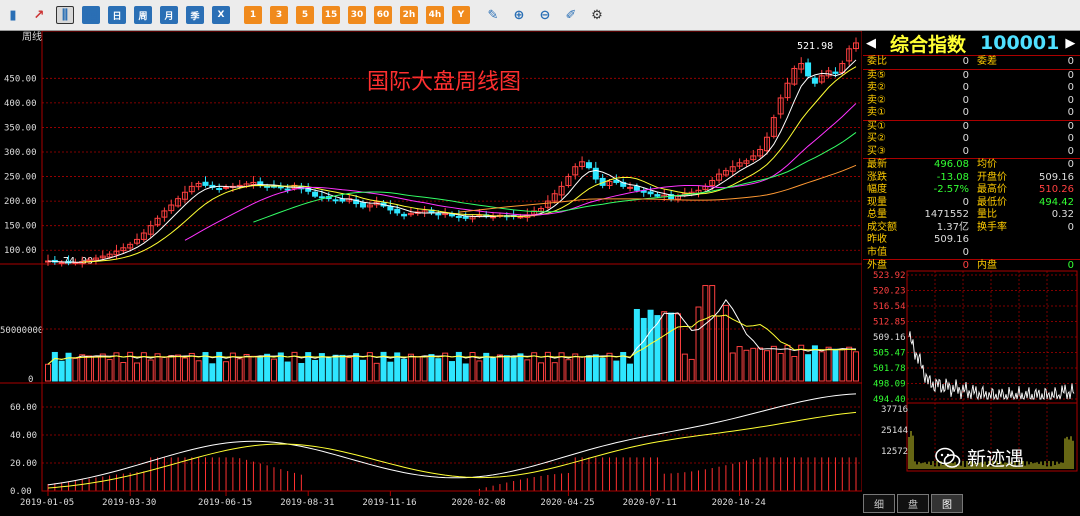 The height and width of the screenshot is (516, 1080). I want to click on ma30-line, so click(555, 177).